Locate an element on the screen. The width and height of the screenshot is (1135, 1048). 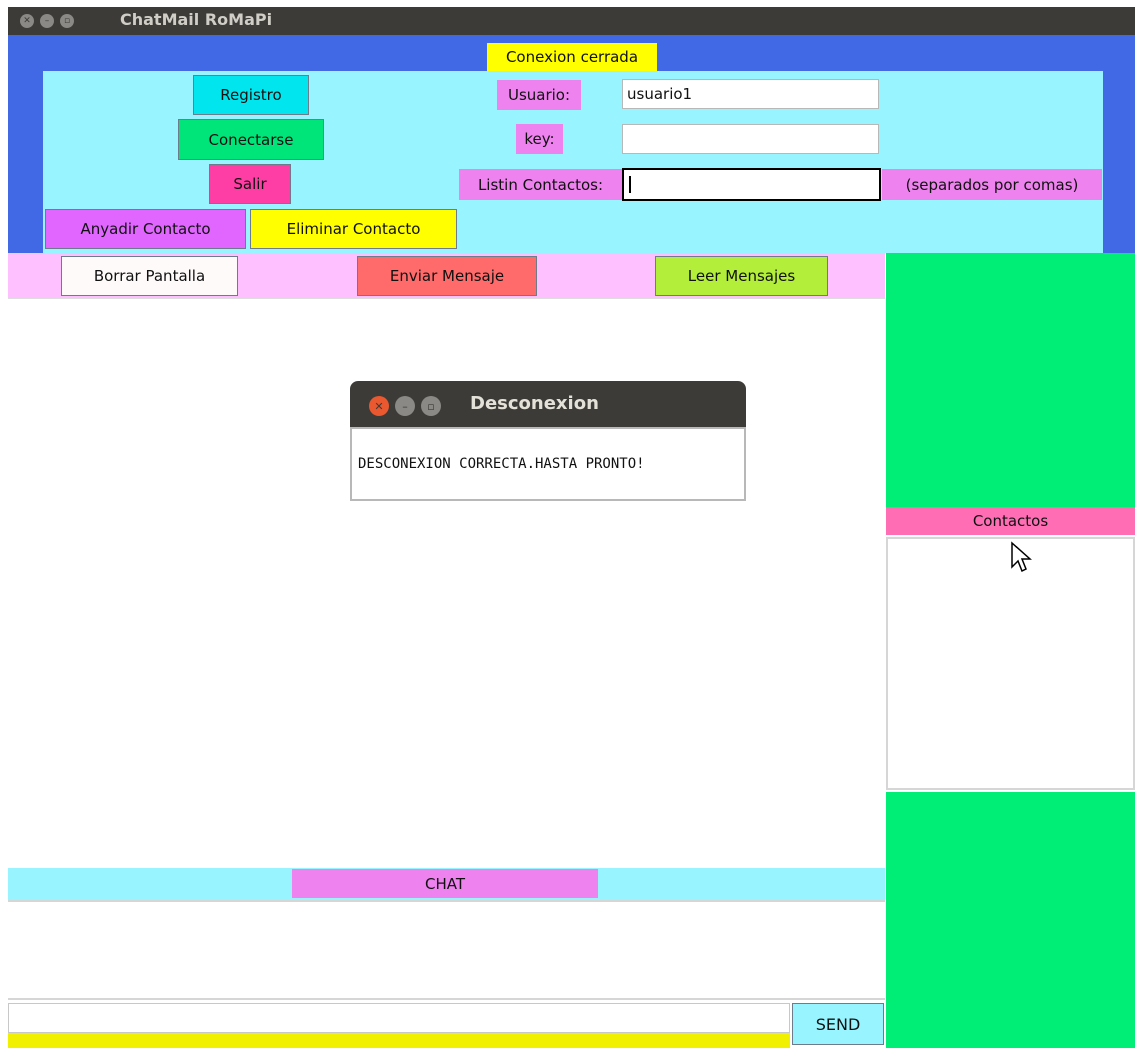
usuario-label: Usuario: is located at coordinates (539, 95).